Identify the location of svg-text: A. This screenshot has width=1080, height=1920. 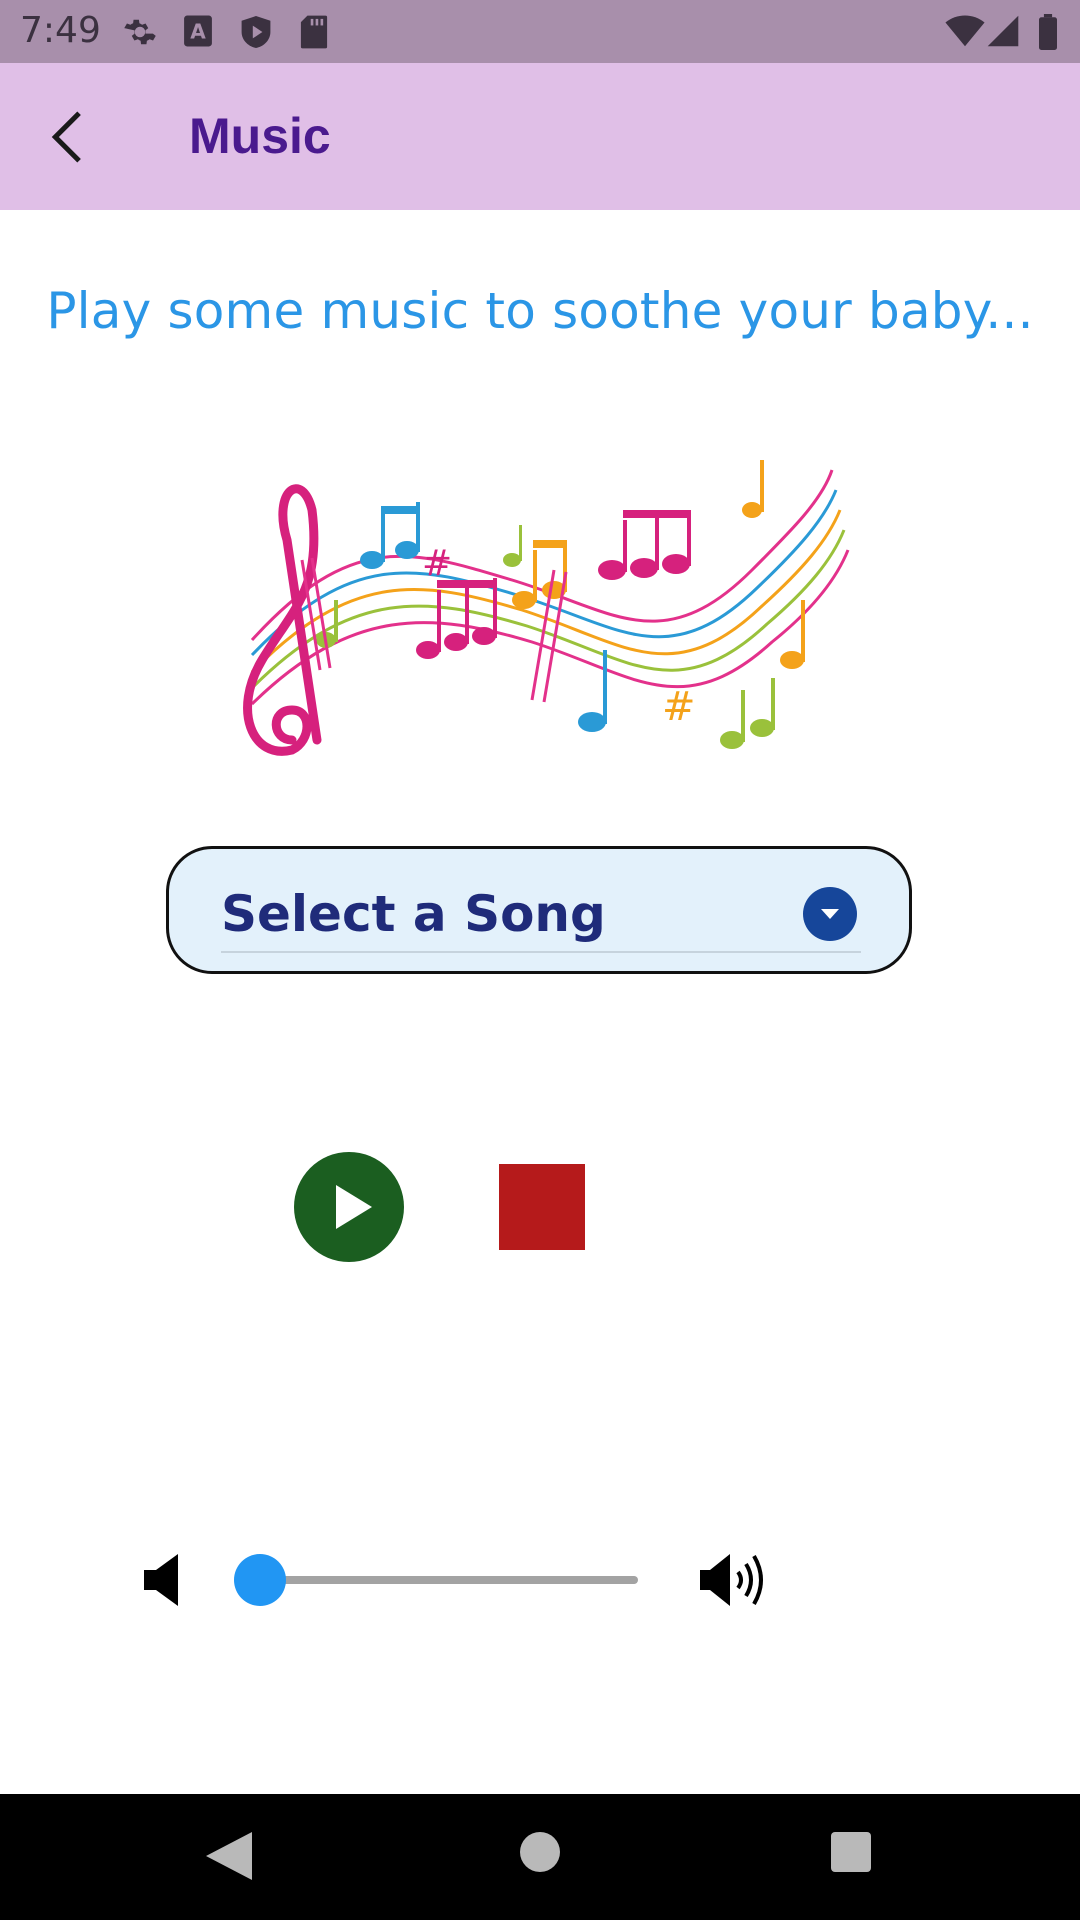
(198, 32).